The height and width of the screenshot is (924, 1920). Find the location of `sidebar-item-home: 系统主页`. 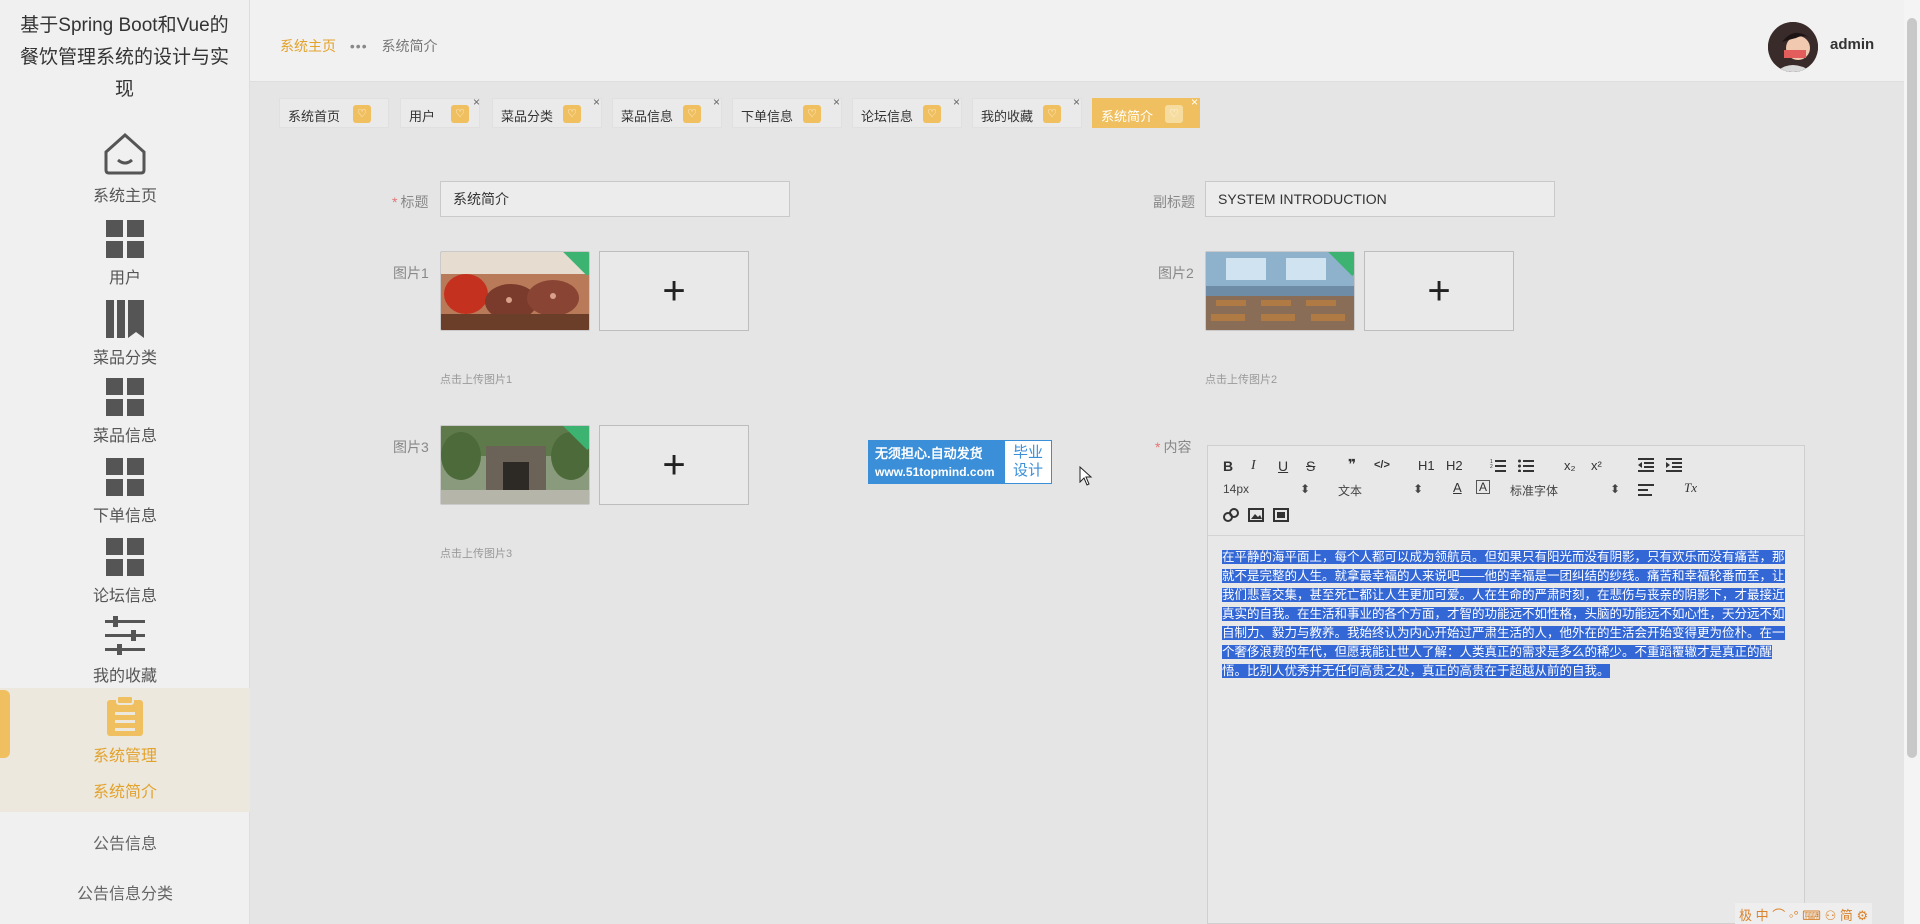

sidebar-item-home: 系统主页 is located at coordinates (125, 168).